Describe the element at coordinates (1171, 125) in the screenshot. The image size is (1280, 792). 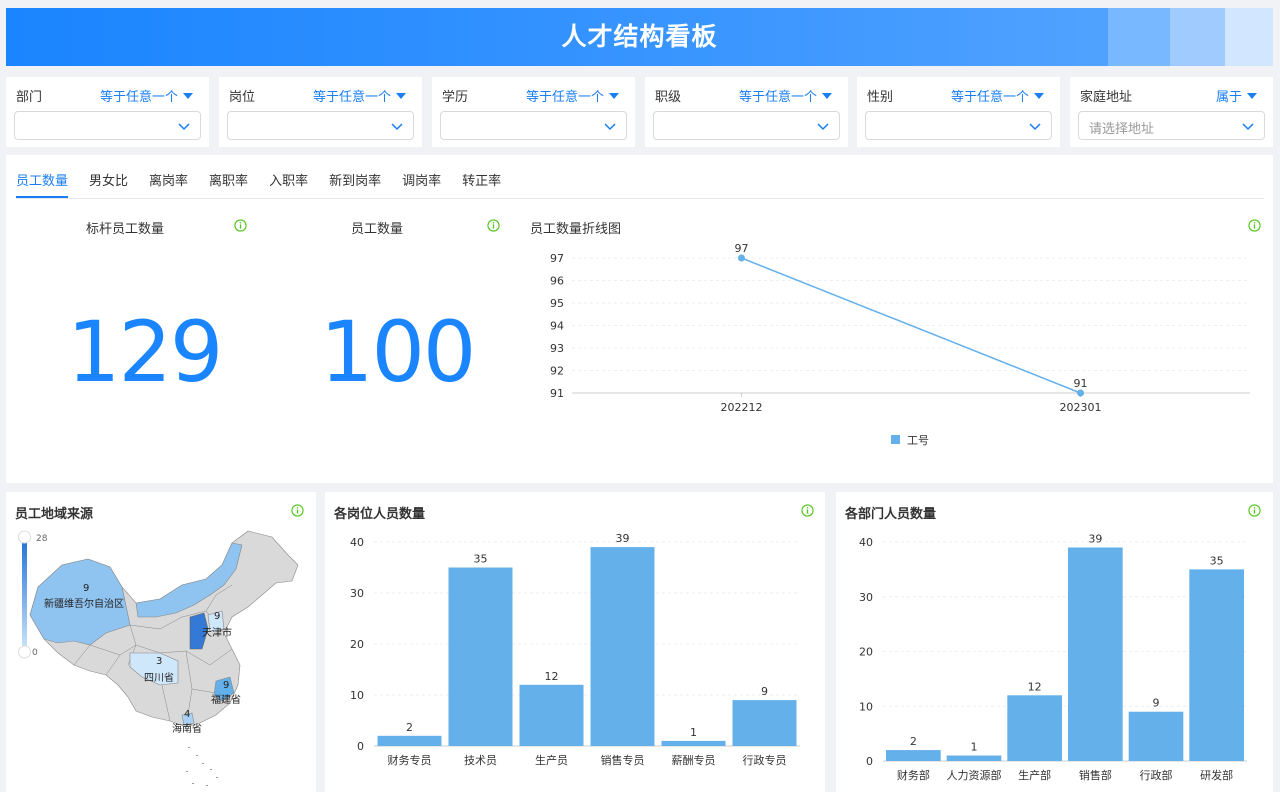
I see `address-select: 请选择地址` at that location.